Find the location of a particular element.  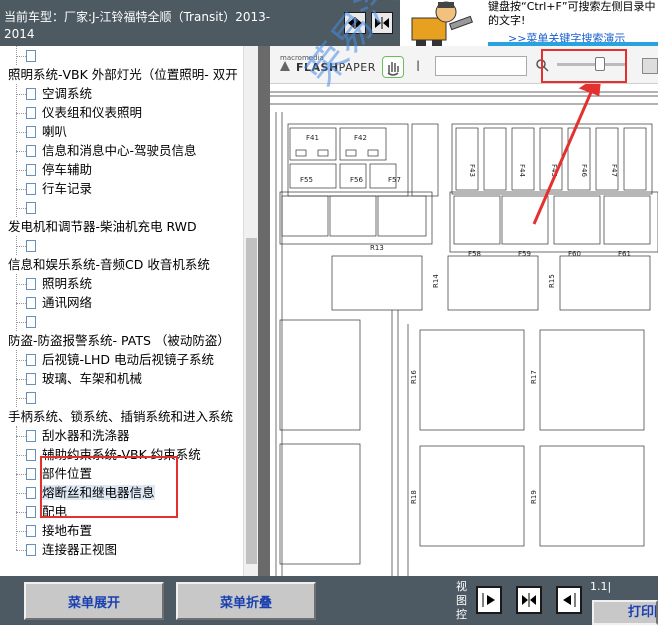

print-icon is located at coordinates (650, 66).